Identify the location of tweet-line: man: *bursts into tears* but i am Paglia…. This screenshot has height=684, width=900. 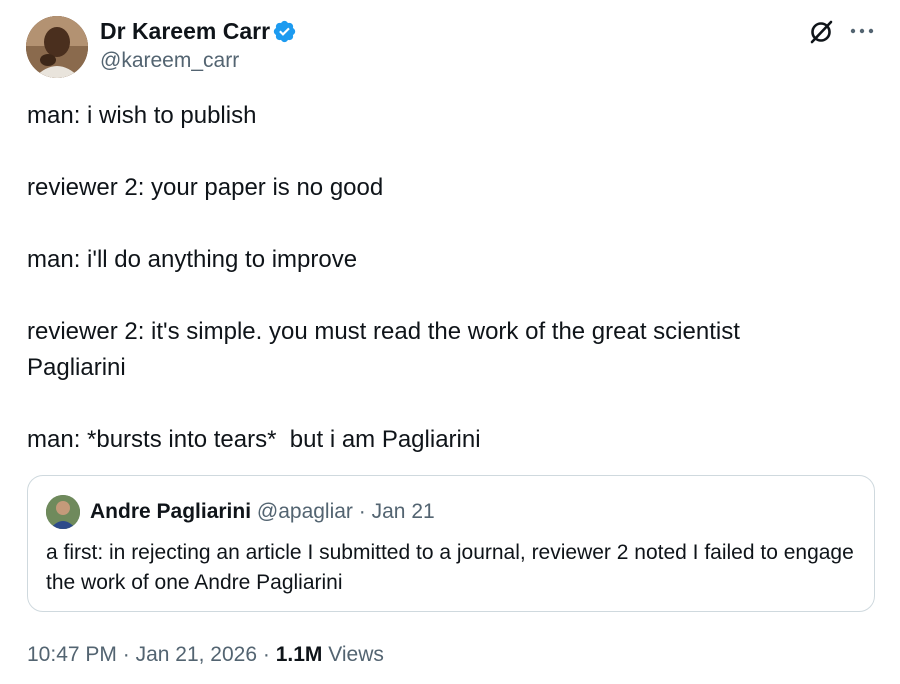
(254, 439).